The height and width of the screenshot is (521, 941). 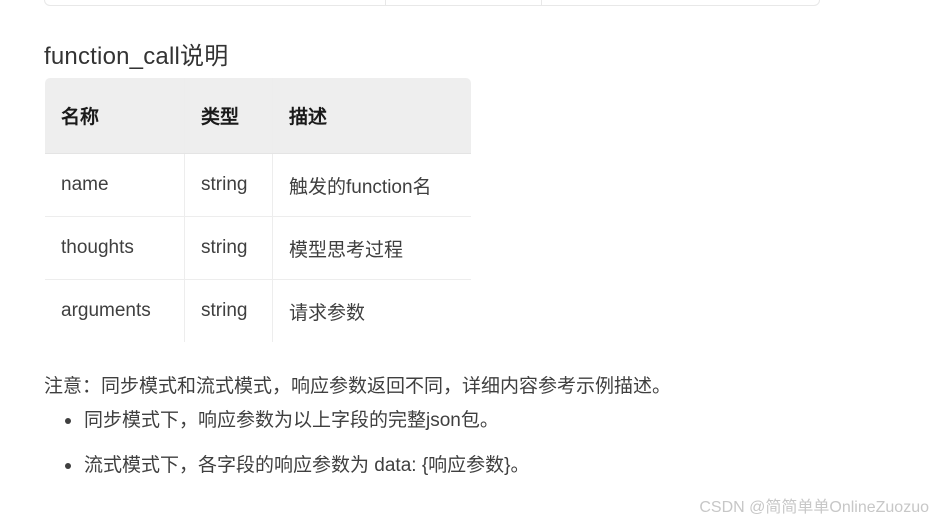 I want to click on table-row: thoughts string 模型思考过程, so click(x=258, y=248).